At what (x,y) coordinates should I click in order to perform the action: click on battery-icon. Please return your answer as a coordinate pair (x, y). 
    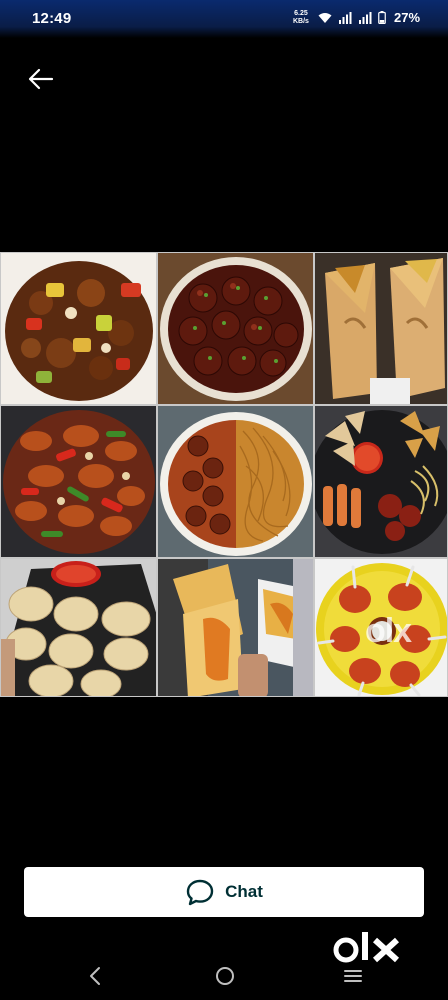
    Looking at the image, I should click on (382, 17).